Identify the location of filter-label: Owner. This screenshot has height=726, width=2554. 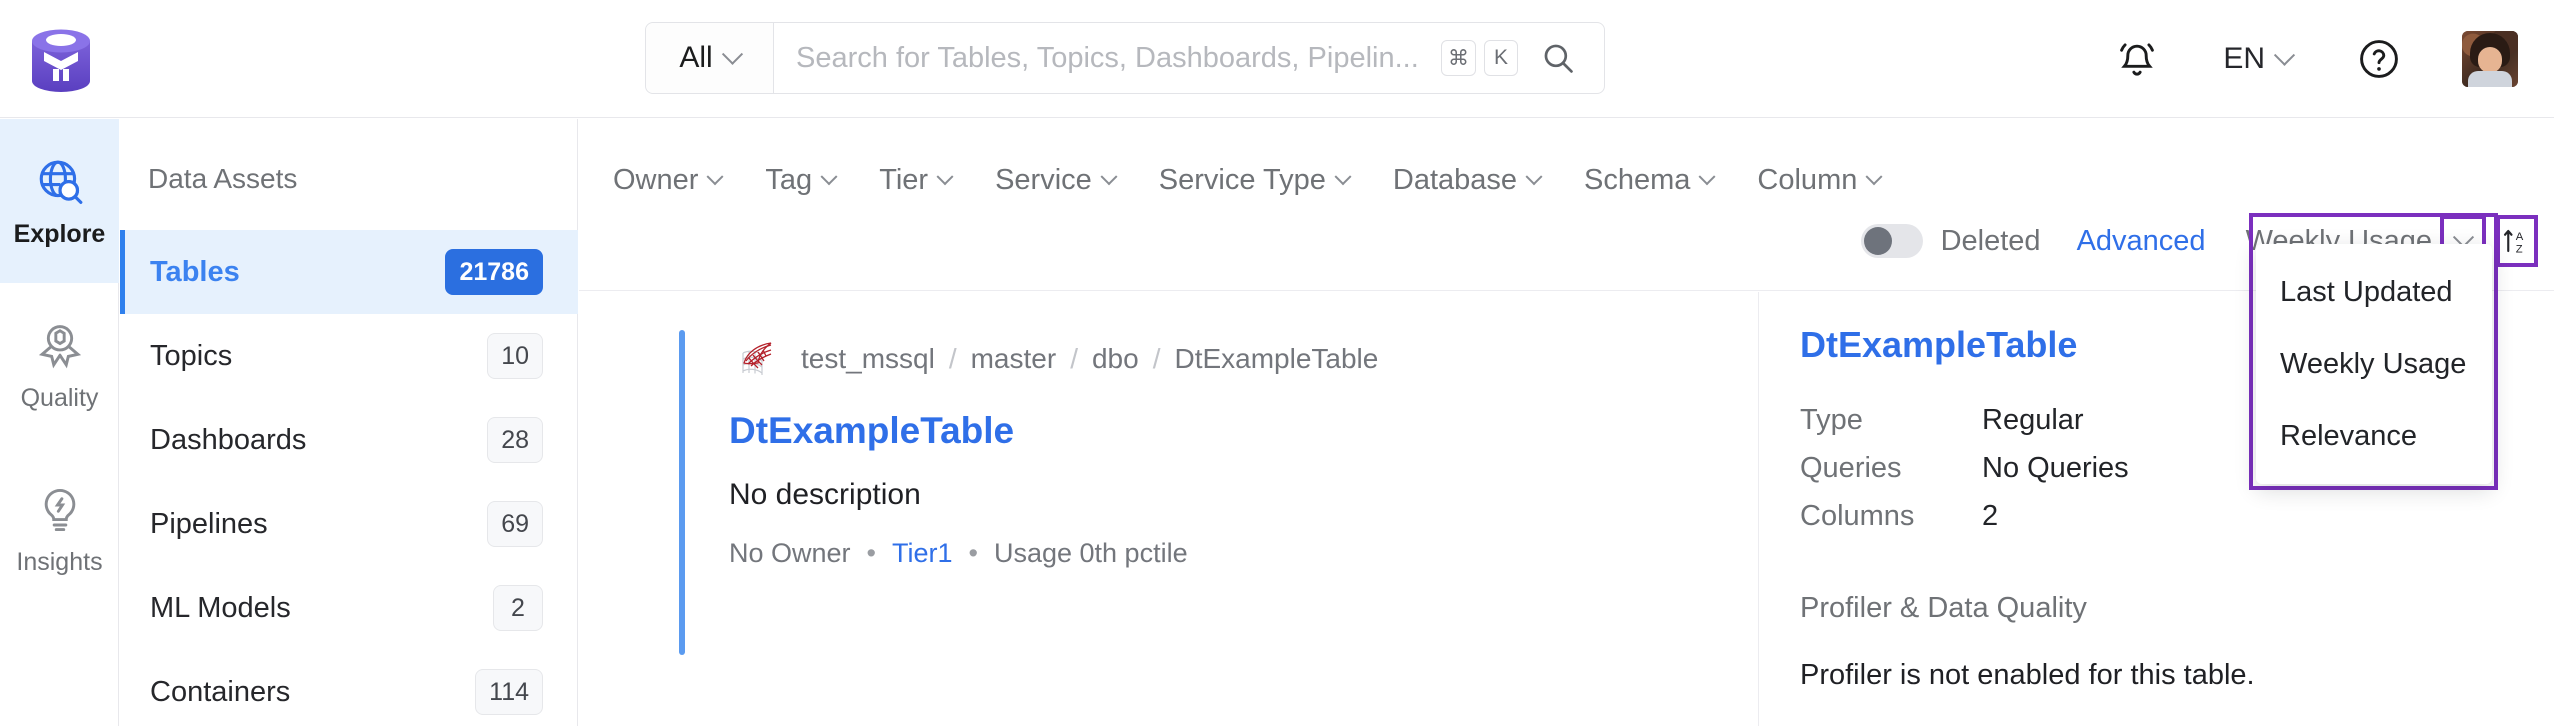
(656, 180).